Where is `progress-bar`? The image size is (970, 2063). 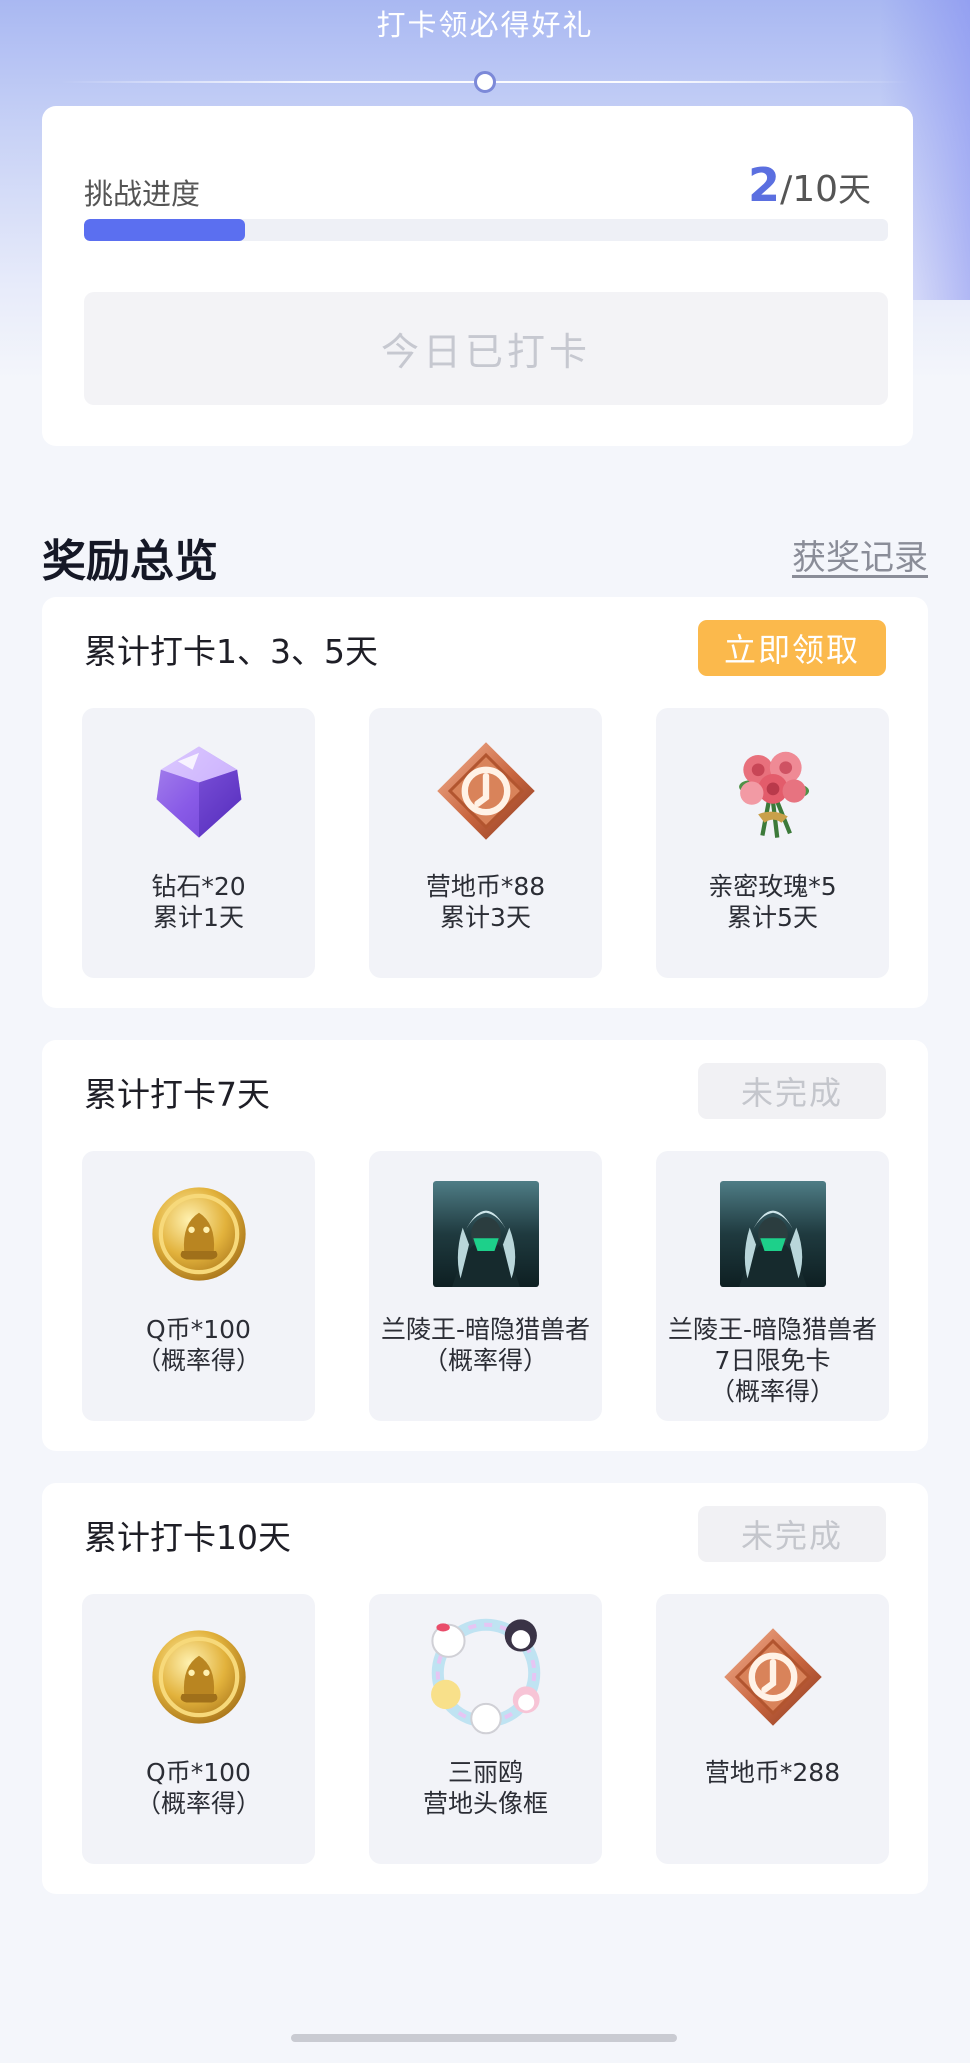 progress-bar is located at coordinates (486, 230).